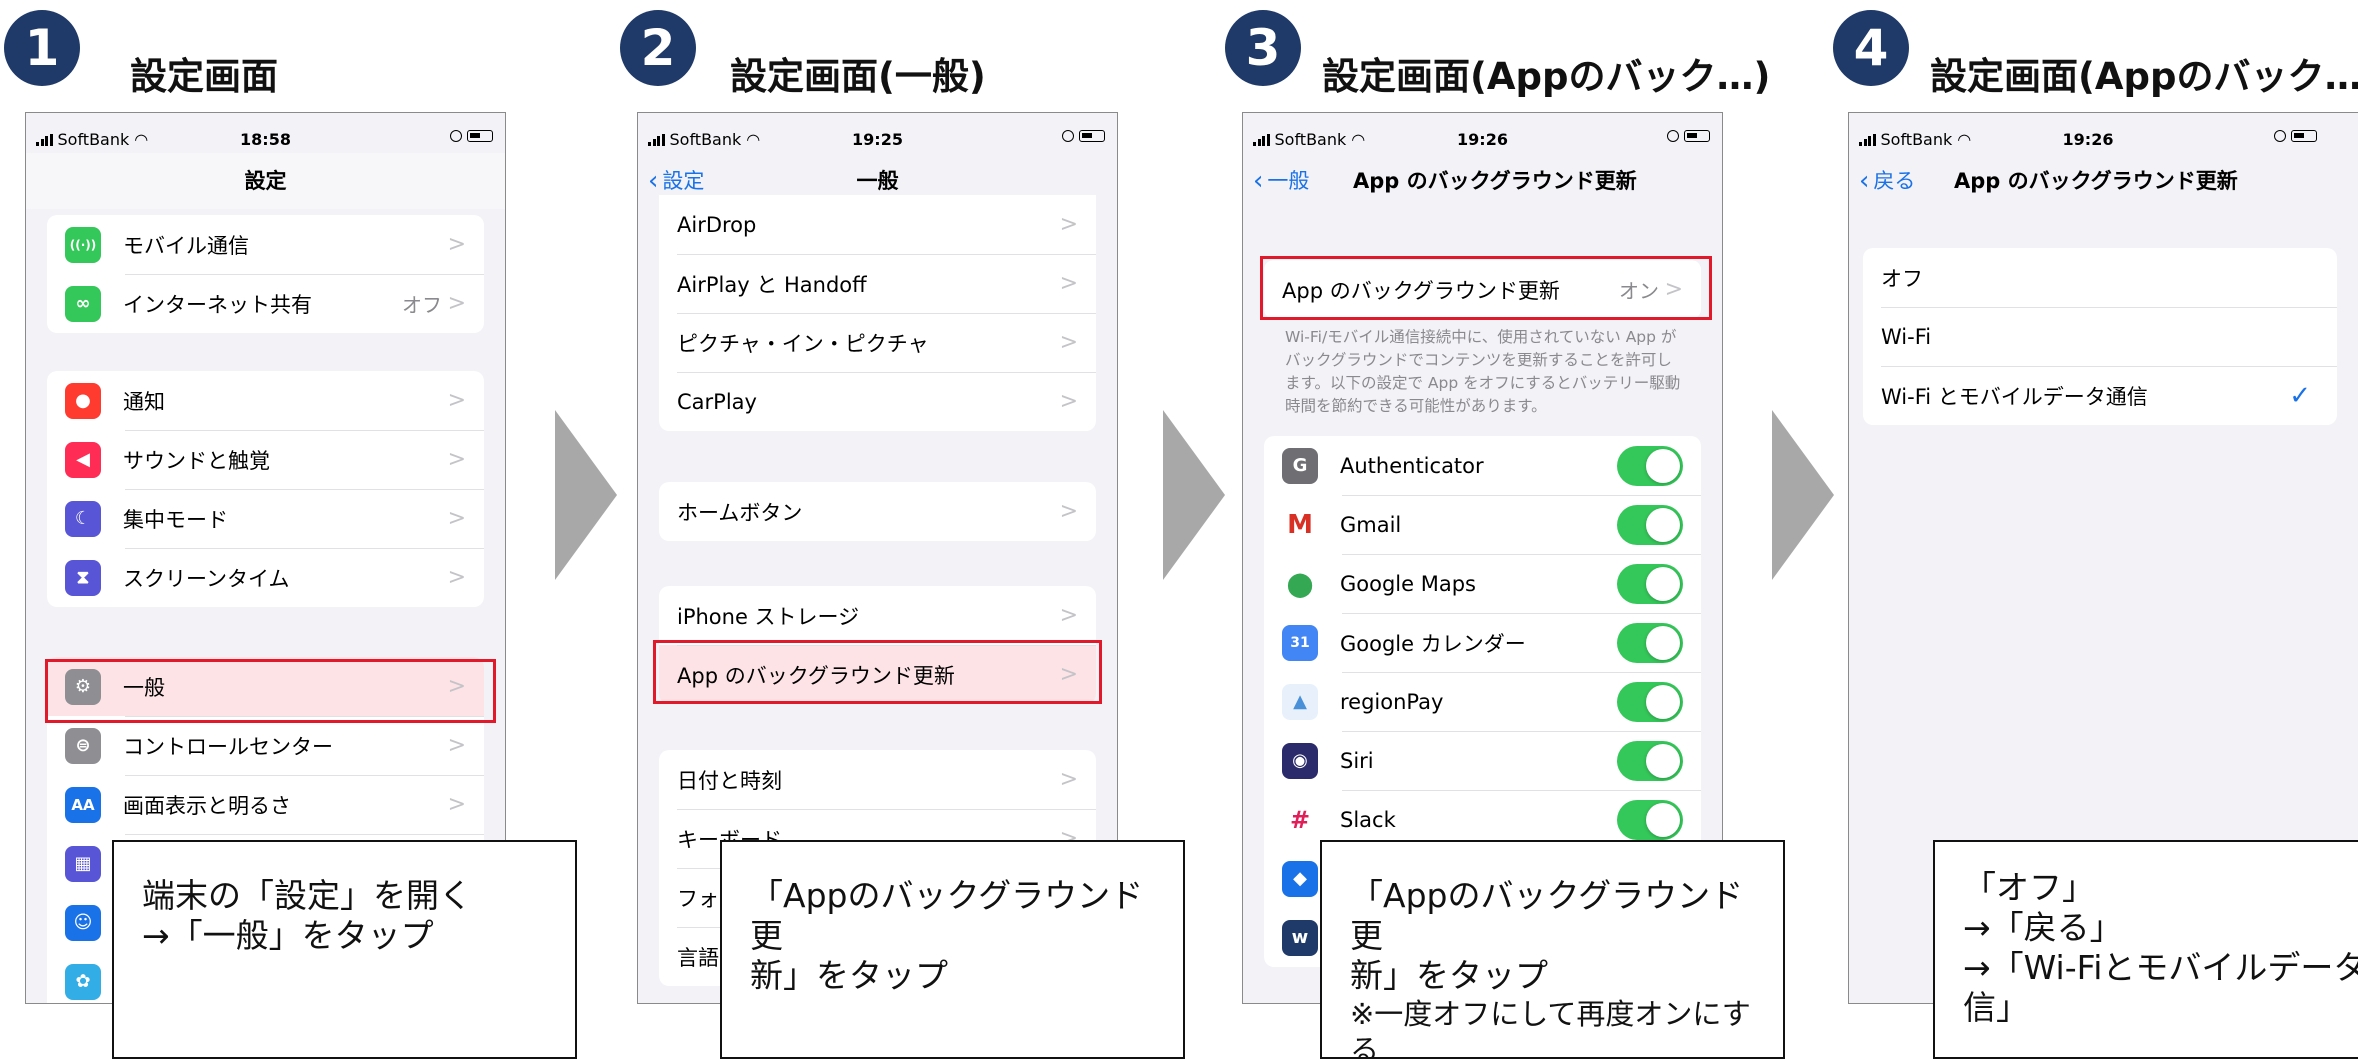 The height and width of the screenshot is (1059, 2358). What do you see at coordinates (2088, 139) in the screenshot?
I see `clock: 19:26` at bounding box center [2088, 139].